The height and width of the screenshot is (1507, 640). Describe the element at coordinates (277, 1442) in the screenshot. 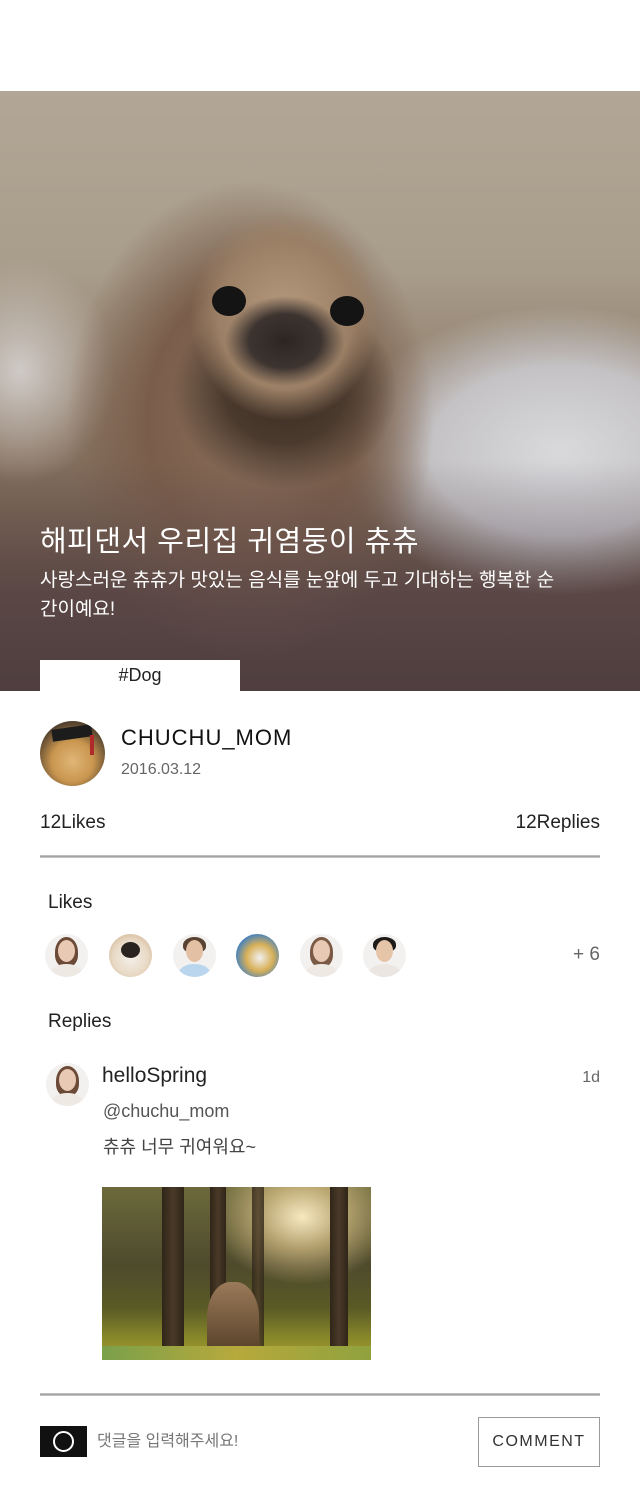

I see `comment-input` at that location.